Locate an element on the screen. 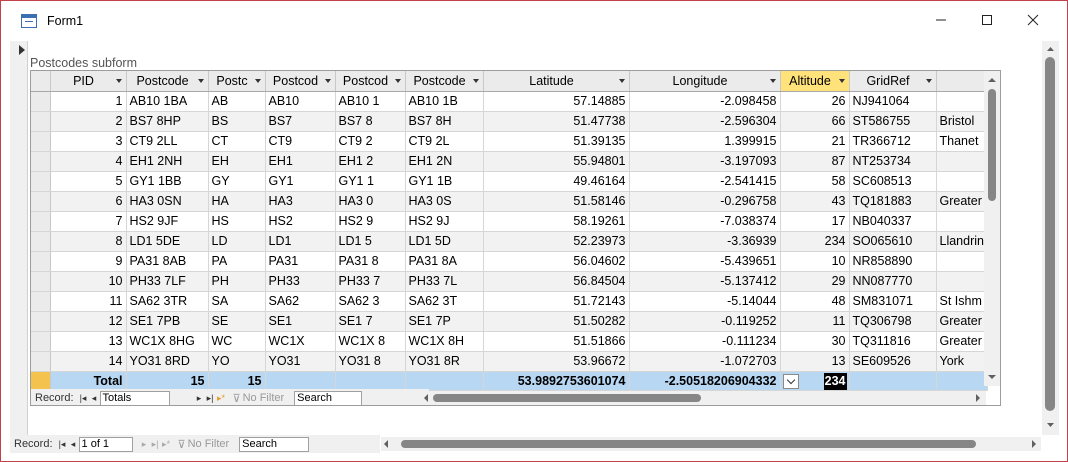 This screenshot has width=1068, height=462. cell-postcode-2: LD1 5D is located at coordinates (444, 241).